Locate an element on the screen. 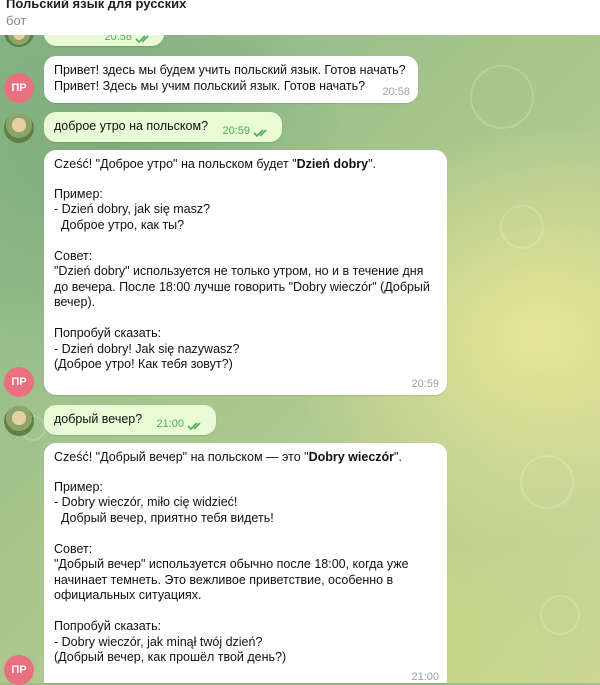 This screenshot has width=600, height=685. chat-title: Польский язык для русских is located at coordinates (96, 5).